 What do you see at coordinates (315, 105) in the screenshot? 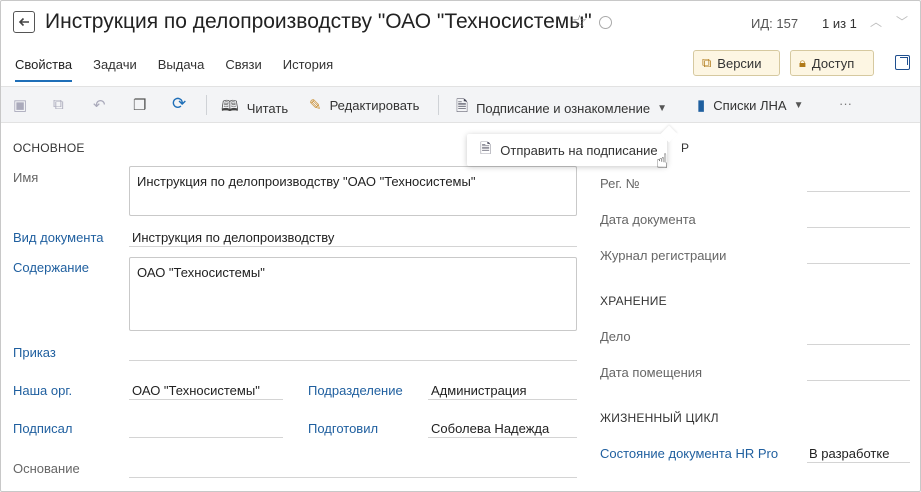
I see `pencil-icon: ✎` at bounding box center [315, 105].